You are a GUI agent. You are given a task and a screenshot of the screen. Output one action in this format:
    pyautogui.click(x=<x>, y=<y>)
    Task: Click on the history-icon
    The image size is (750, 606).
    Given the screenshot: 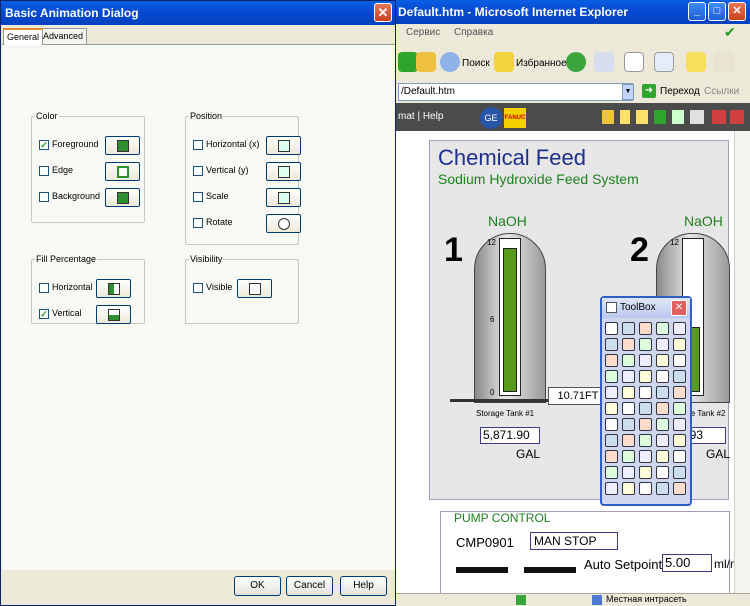 What is the action you would take?
    pyautogui.click(x=576, y=62)
    